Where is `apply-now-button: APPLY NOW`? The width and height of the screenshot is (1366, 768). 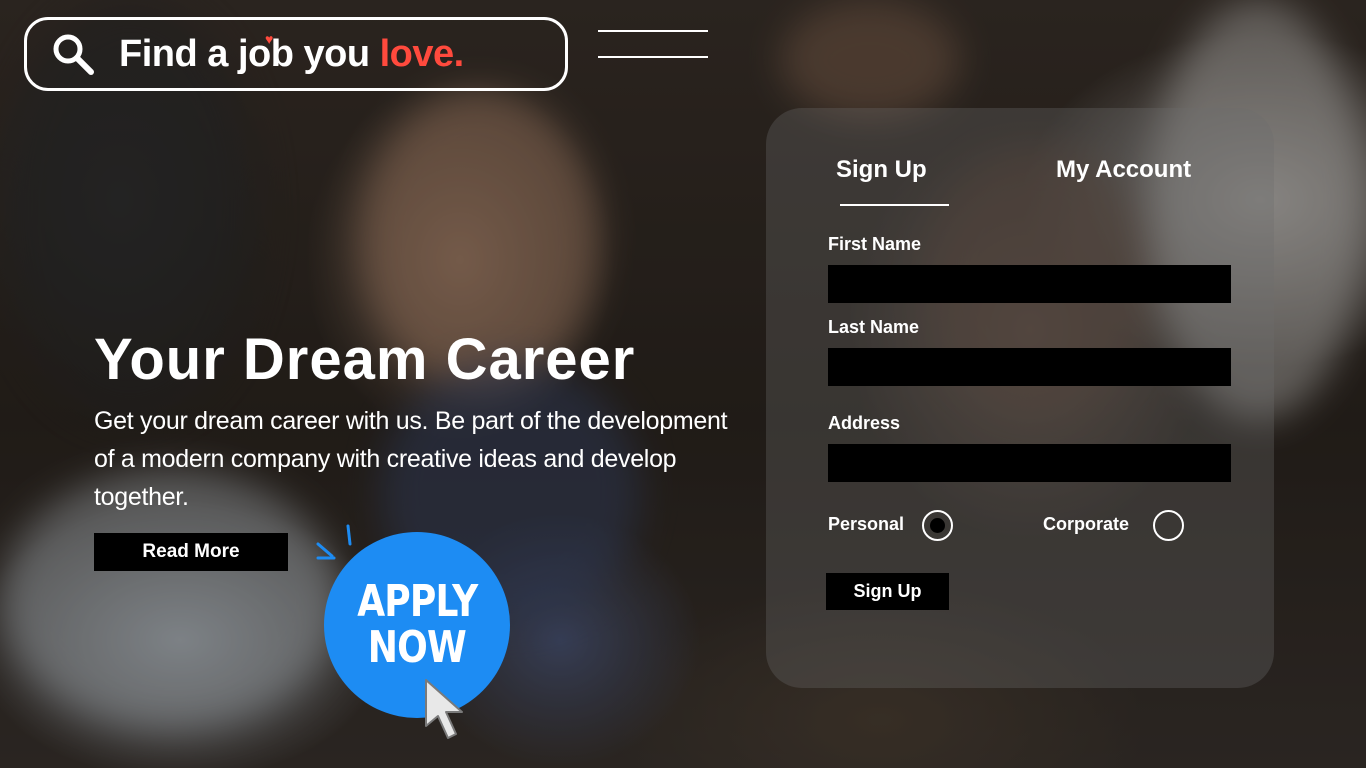
apply-now-button: APPLY NOW is located at coordinates (417, 625).